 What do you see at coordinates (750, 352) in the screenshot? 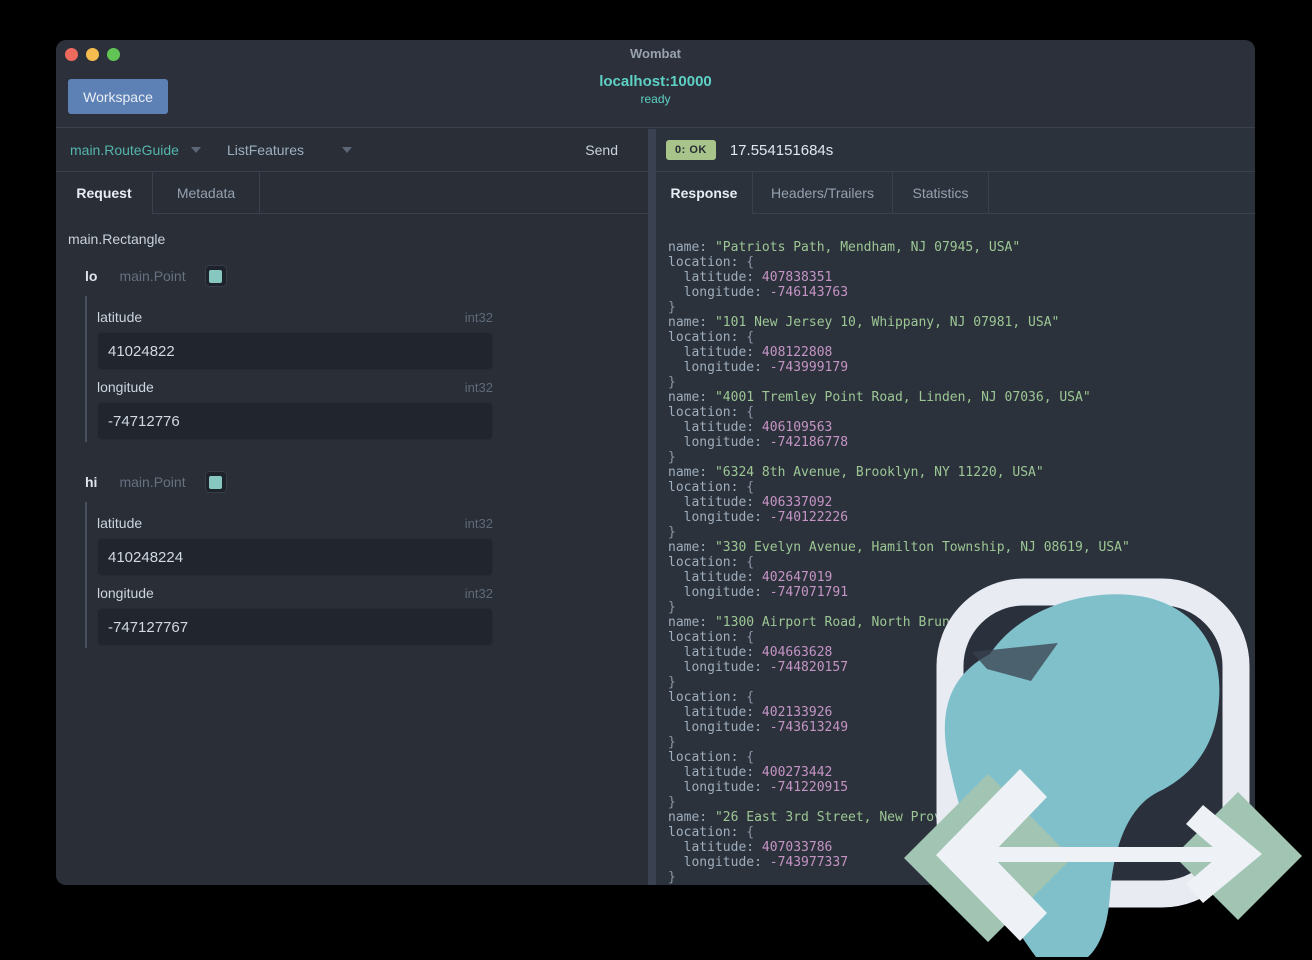
I see `response-line: latitude: 408122808` at bounding box center [750, 352].